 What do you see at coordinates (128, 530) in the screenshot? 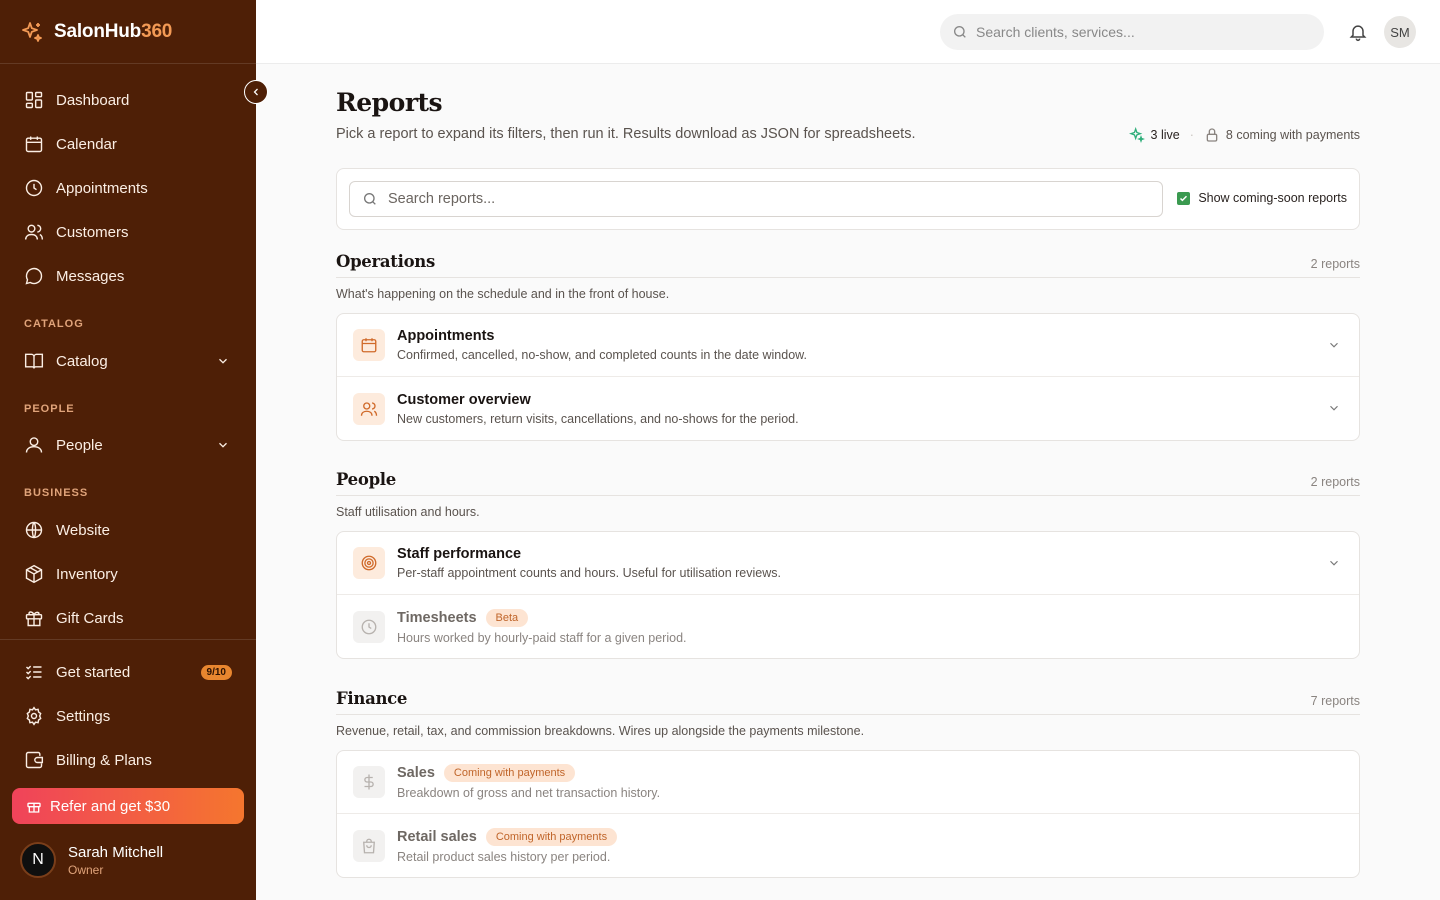
I see `sidebar-item-website: Website` at bounding box center [128, 530].